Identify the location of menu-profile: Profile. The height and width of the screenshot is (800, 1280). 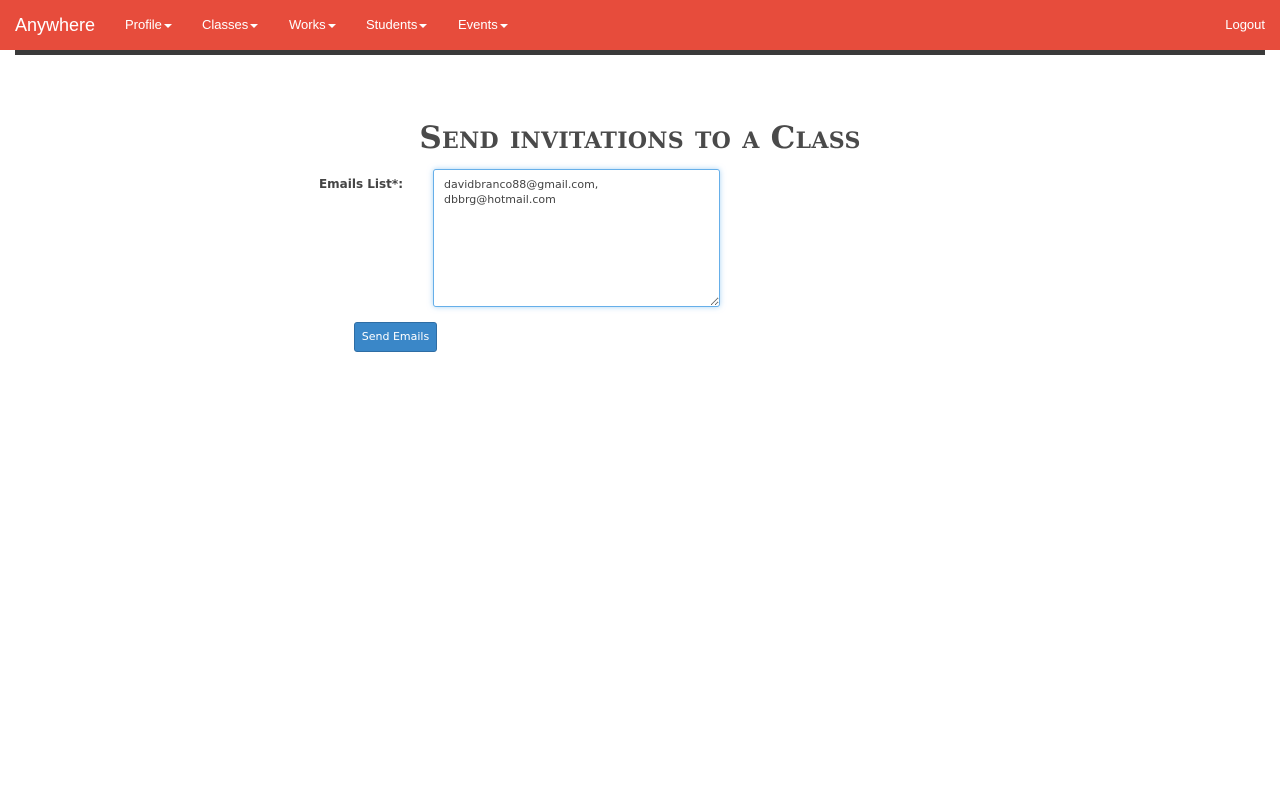
(148, 25).